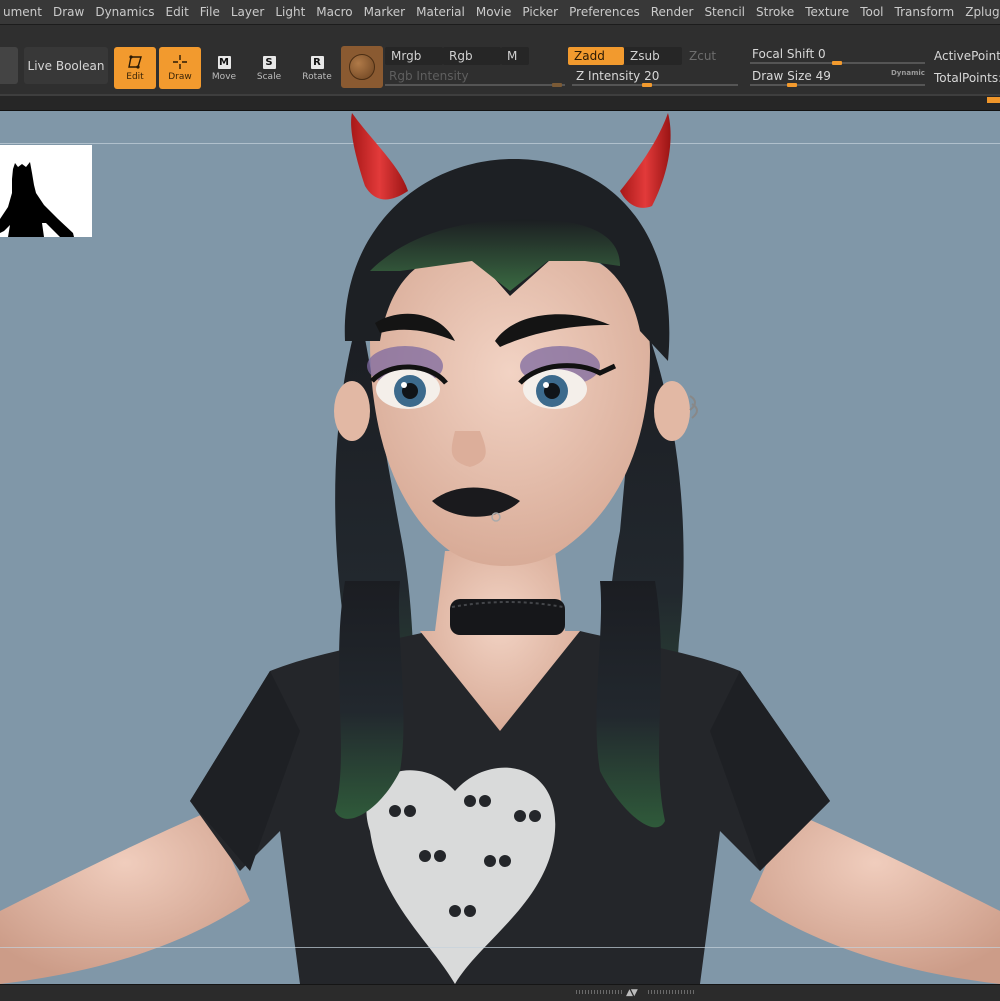 This screenshot has width=1000, height=1001. What do you see at coordinates (224, 77) in the screenshot?
I see `move-label: Move` at bounding box center [224, 77].